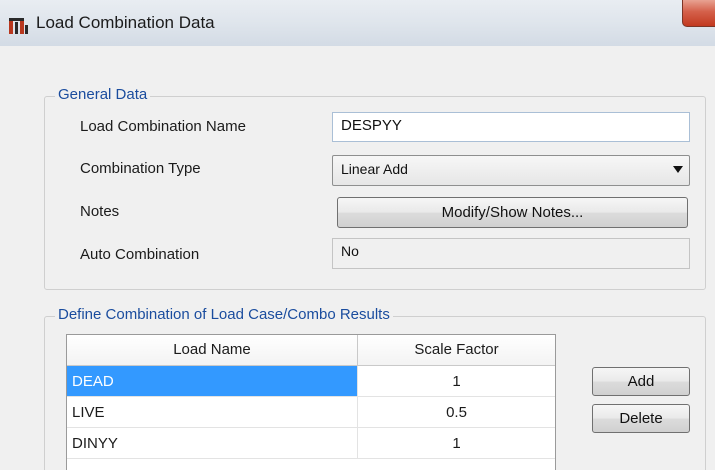 This screenshot has height=470, width=715. I want to click on window-title: Load Combination Data, so click(125, 22).